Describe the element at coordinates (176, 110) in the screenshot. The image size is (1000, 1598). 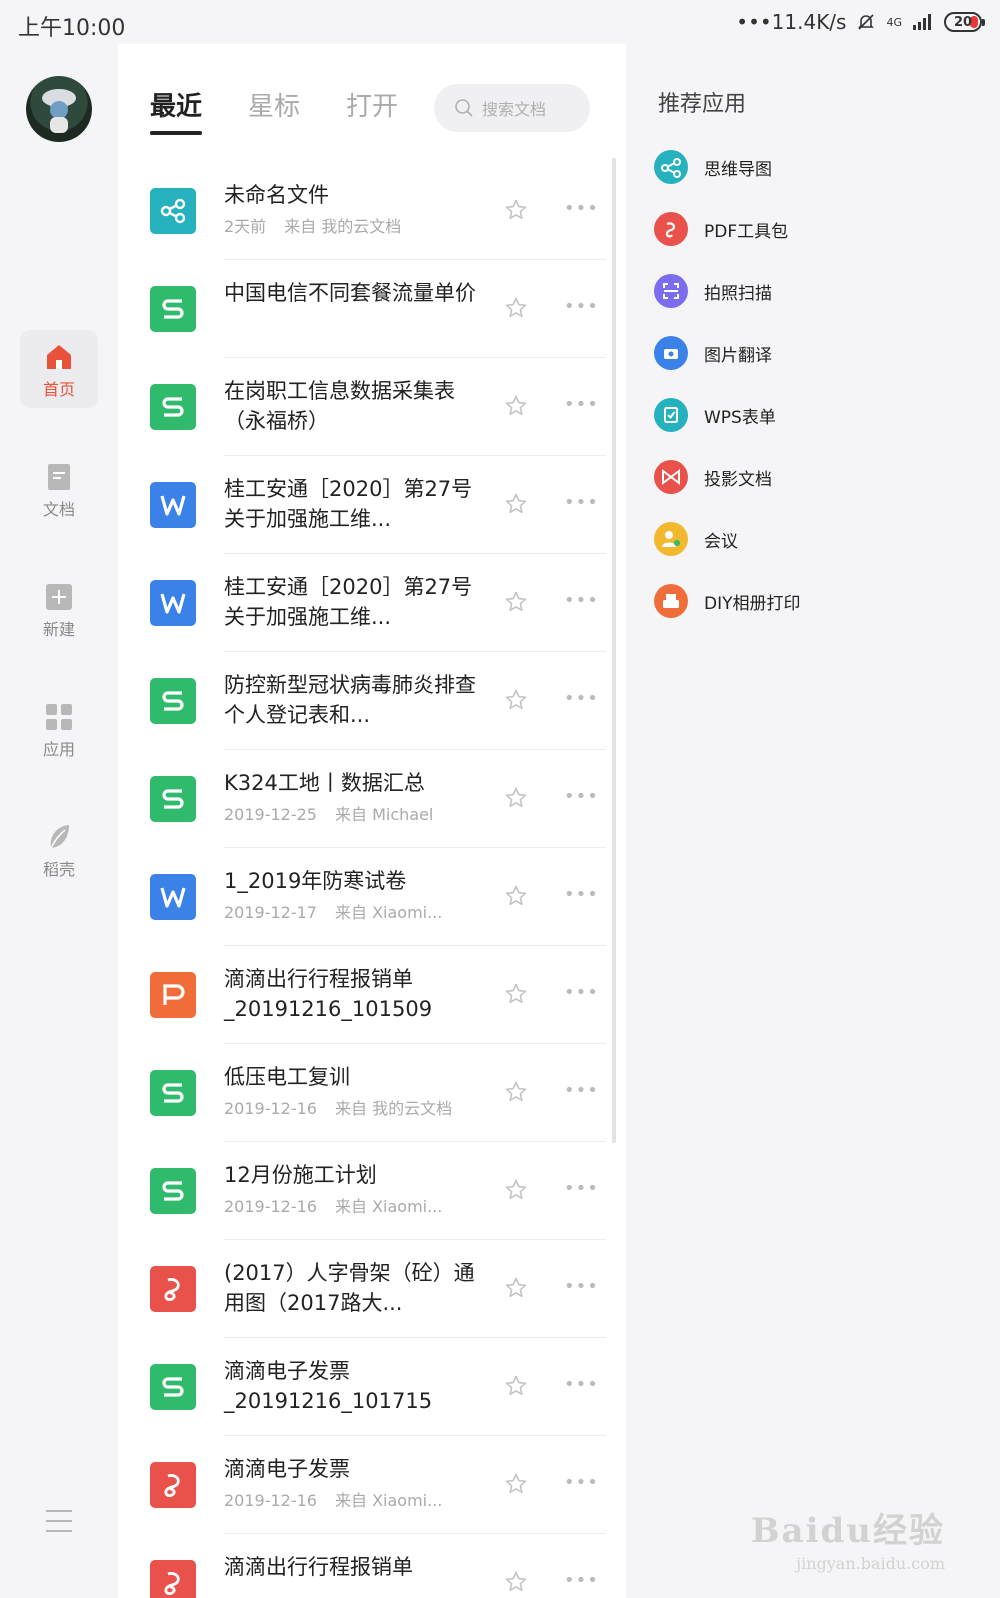
I see `tab-recent: 最近` at that location.